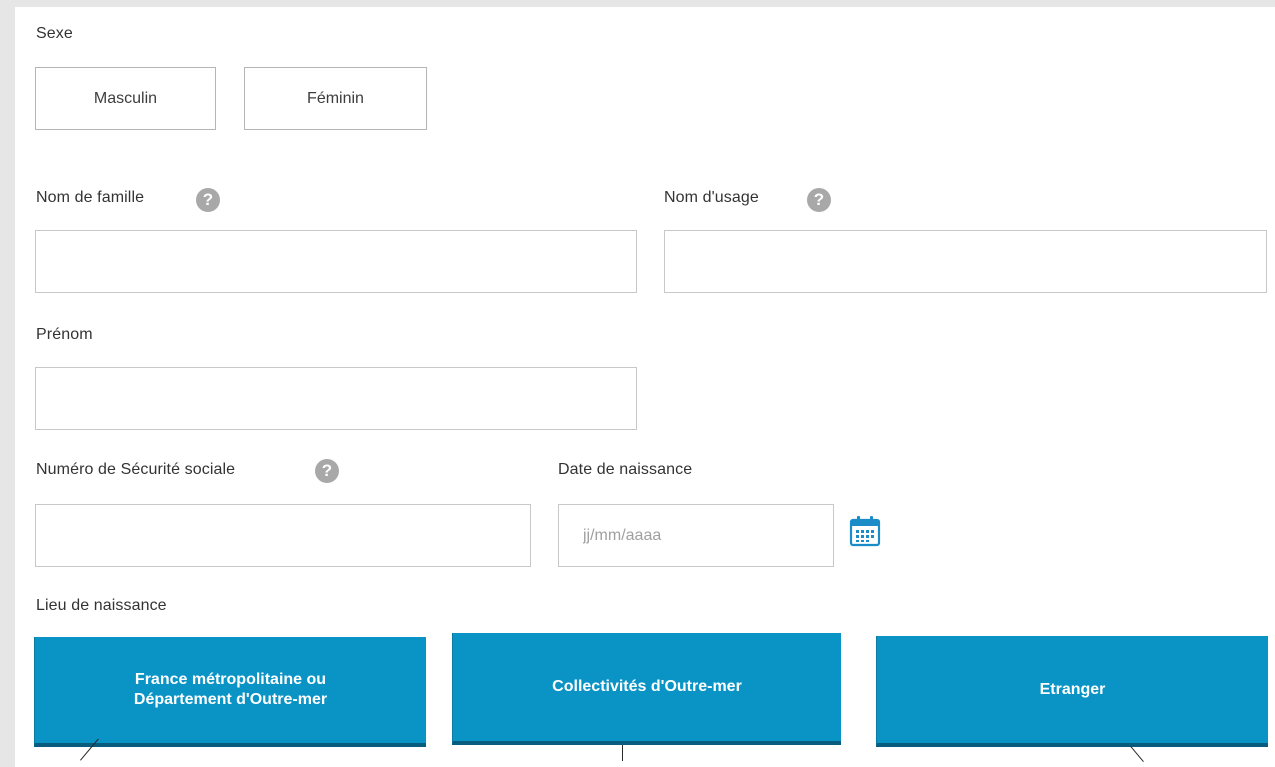 The image size is (1275, 767). I want to click on masculin-button: Masculin, so click(125, 98).